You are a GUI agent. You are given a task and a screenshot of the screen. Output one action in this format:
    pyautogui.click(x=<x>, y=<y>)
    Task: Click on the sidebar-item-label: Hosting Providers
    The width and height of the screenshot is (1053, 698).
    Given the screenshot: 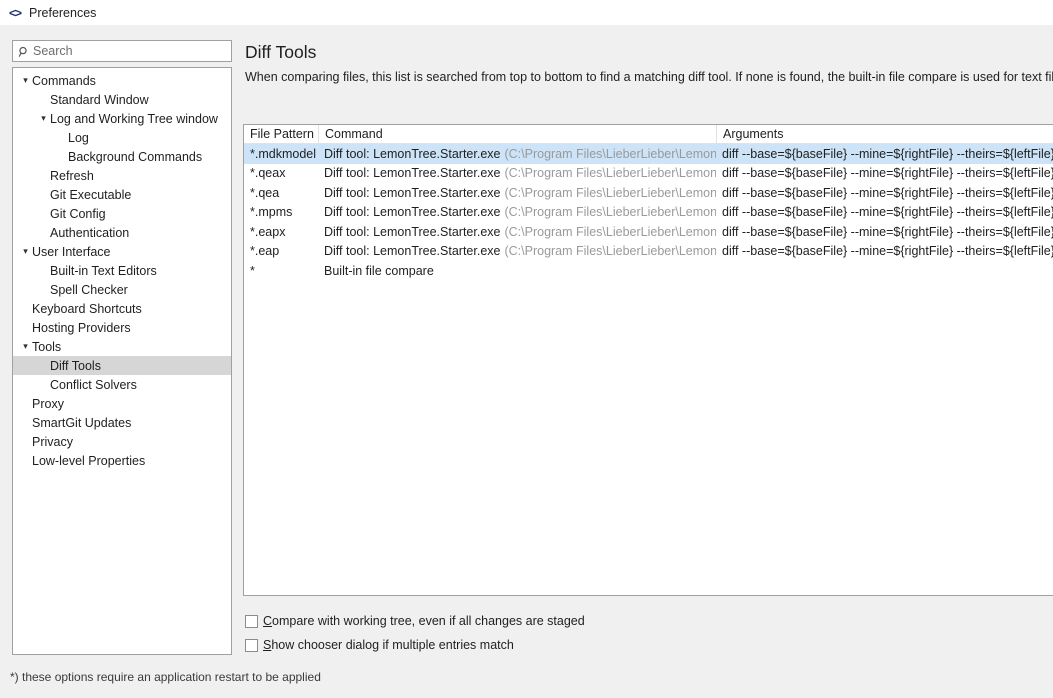 What is the action you would take?
    pyautogui.click(x=81, y=327)
    